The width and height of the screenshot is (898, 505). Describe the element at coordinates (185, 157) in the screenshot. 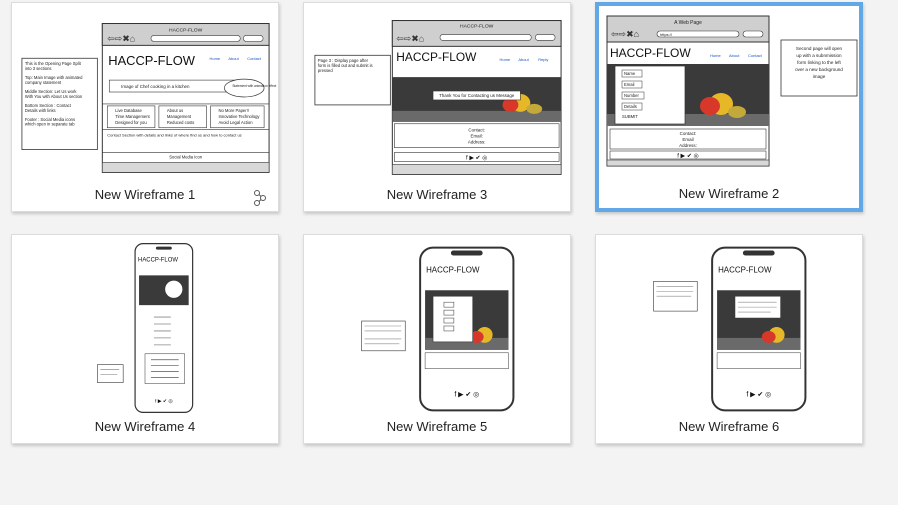

I see `svg-text: Social Media Icon` at that location.